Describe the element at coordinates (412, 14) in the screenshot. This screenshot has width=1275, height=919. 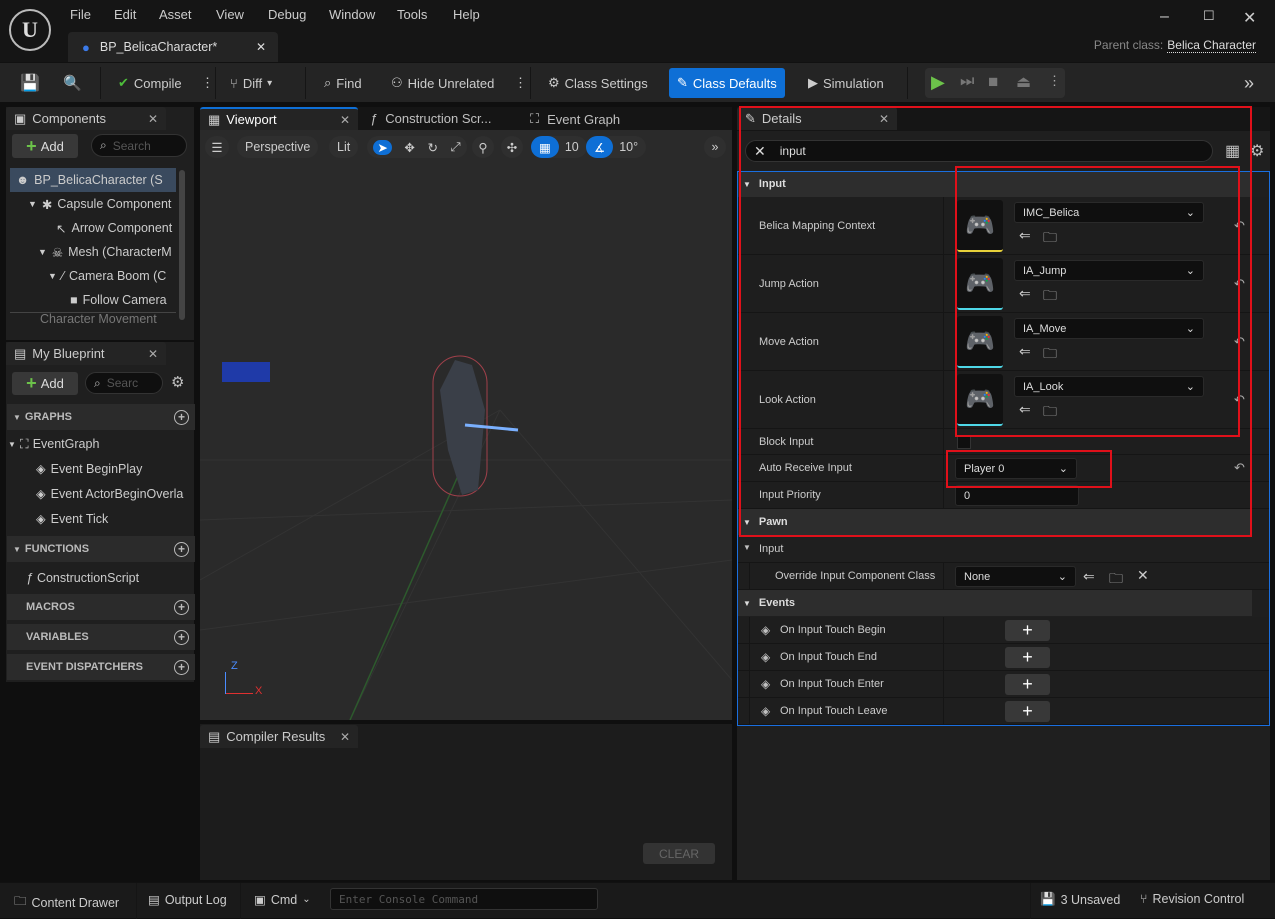
I see `menu-tools: Tools` at that location.